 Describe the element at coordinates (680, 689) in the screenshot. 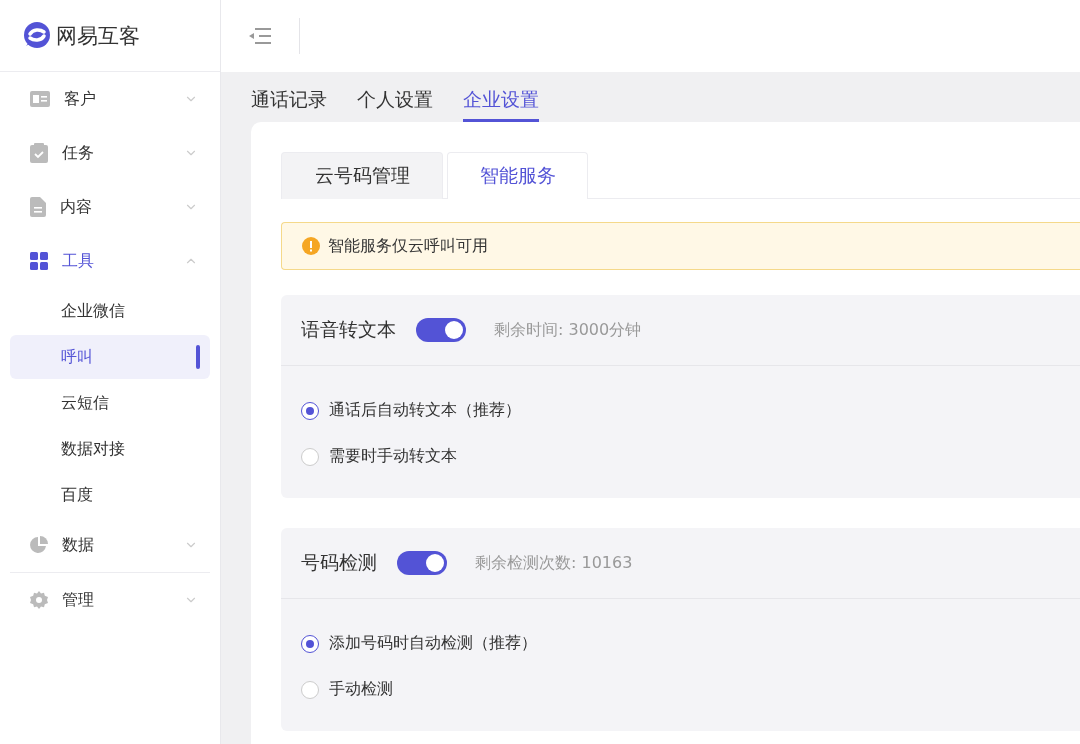

I see `radio-option: 手动检测` at that location.